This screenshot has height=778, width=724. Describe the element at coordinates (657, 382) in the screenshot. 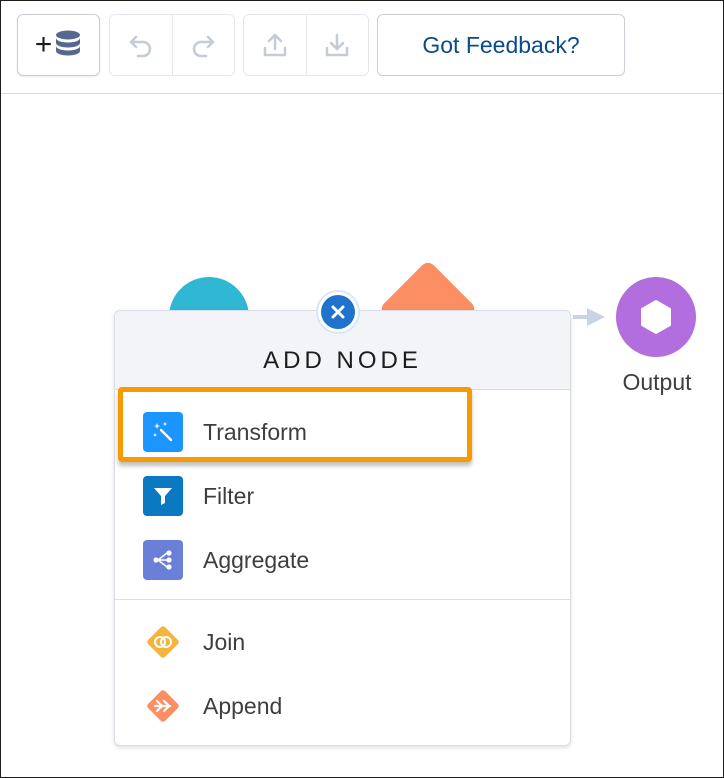

I see `output-node-label: Output` at that location.